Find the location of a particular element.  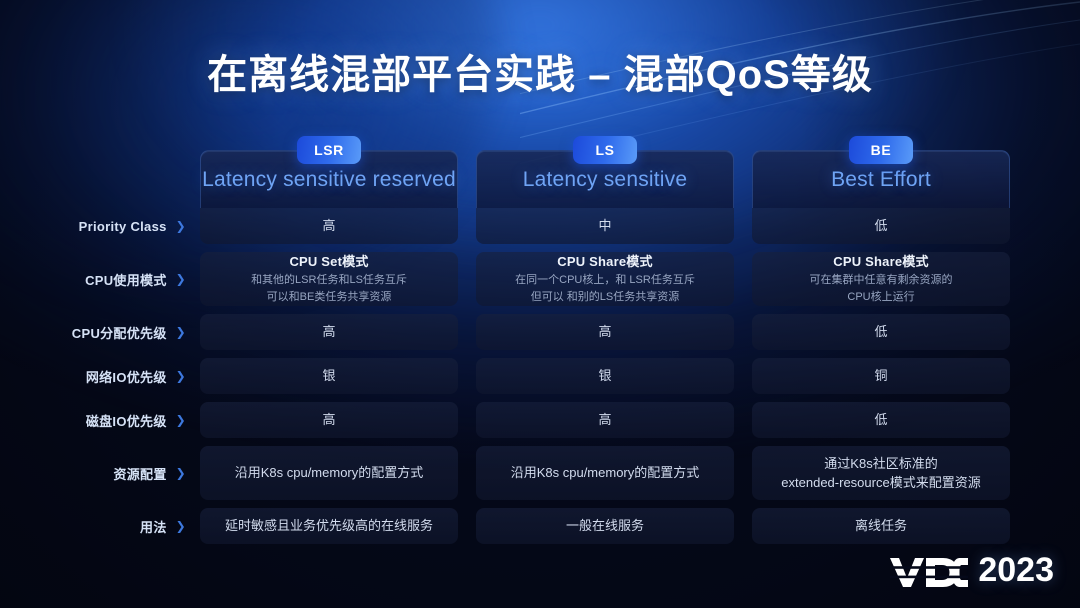

cell-subtext-2: CPU核上运行 is located at coordinates (881, 297).